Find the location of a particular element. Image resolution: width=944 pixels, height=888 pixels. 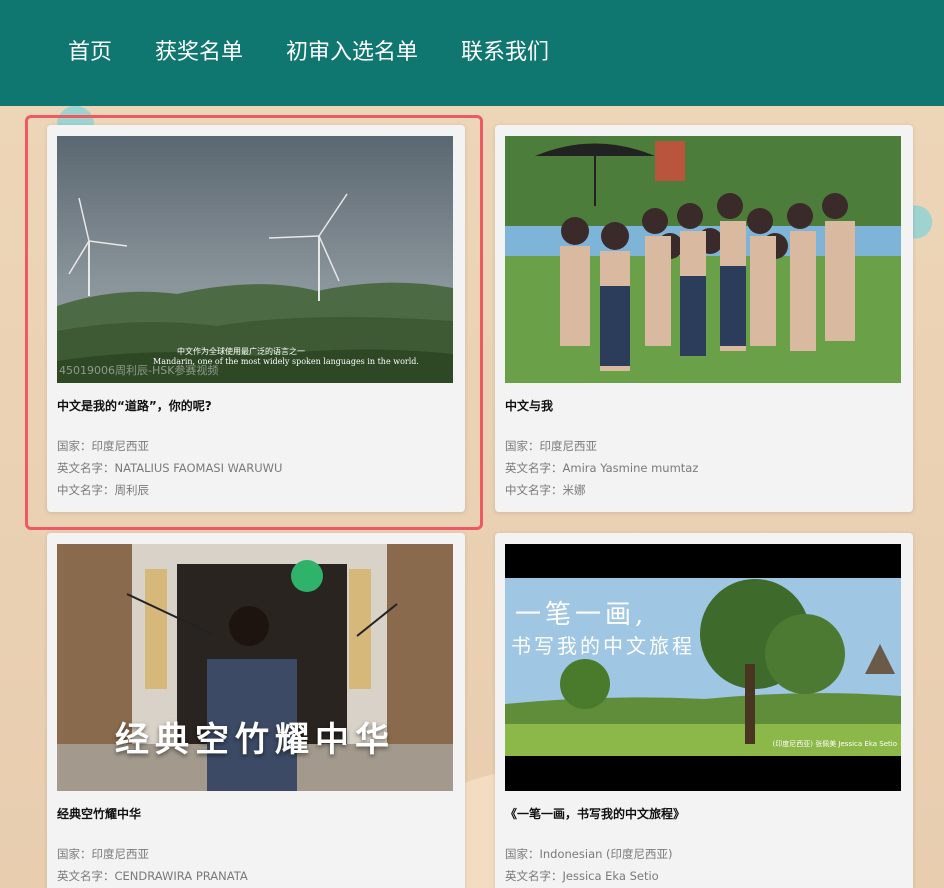

video-thumbnail is located at coordinates (703, 259).